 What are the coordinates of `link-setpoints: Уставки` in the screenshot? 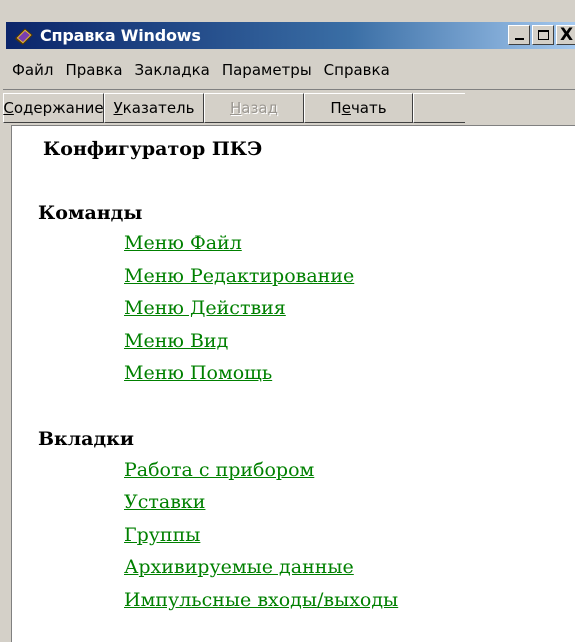 It's located at (164, 502).